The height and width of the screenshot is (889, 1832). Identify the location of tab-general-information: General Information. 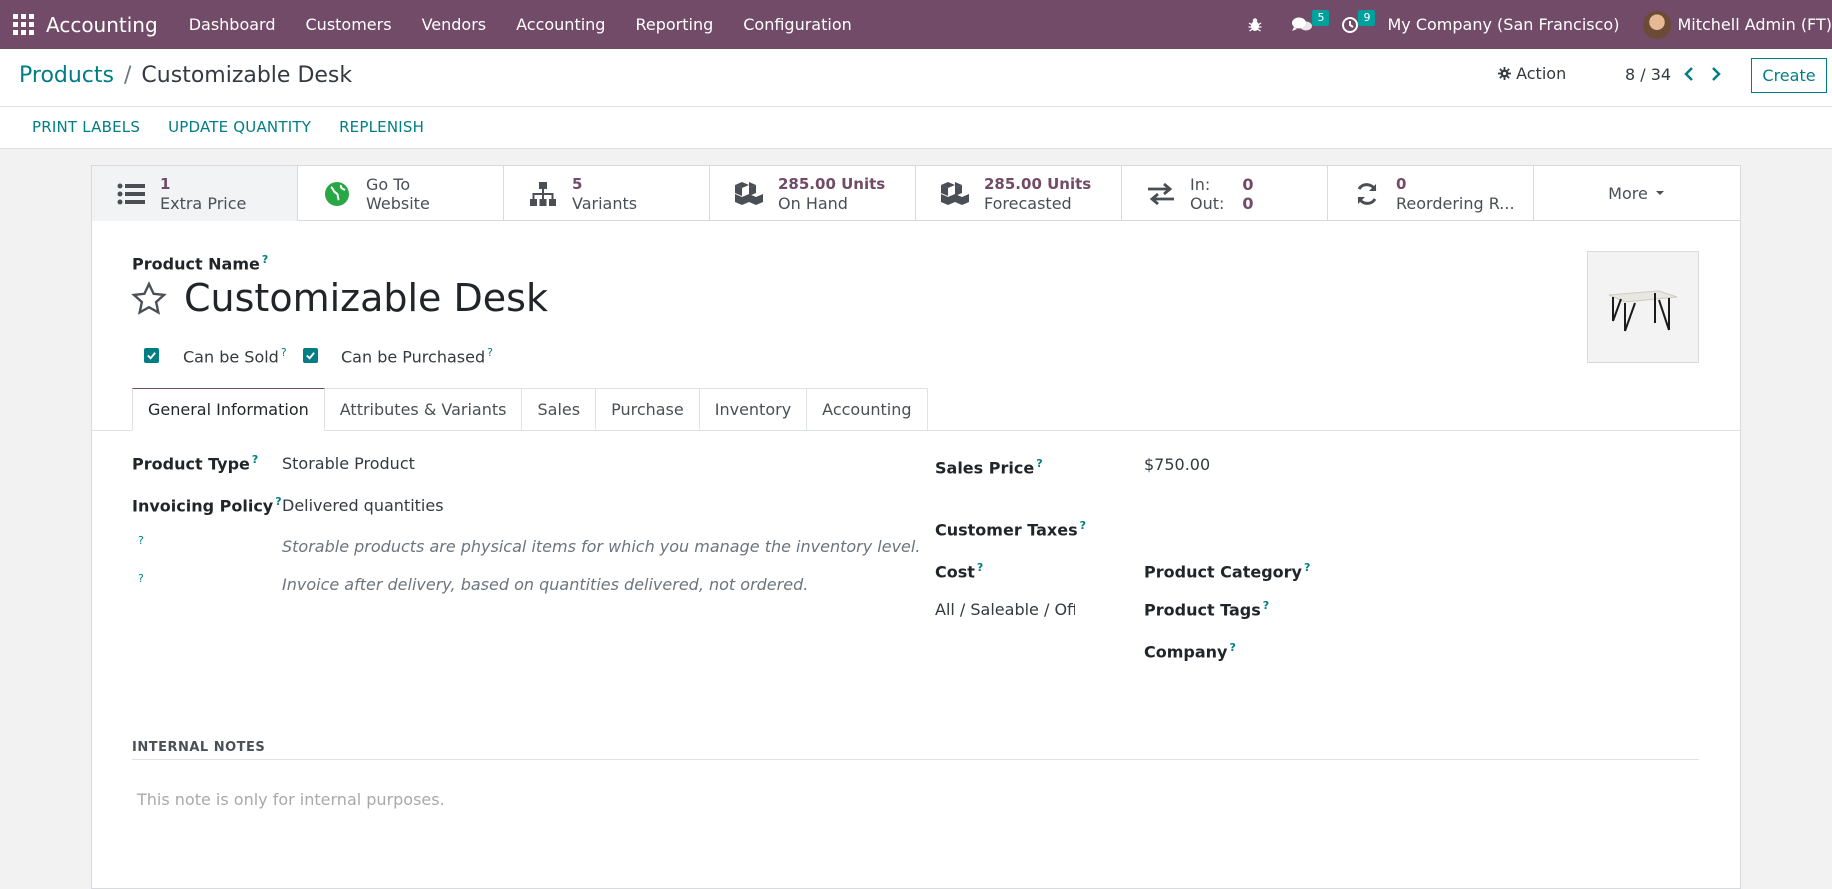
(228, 409).